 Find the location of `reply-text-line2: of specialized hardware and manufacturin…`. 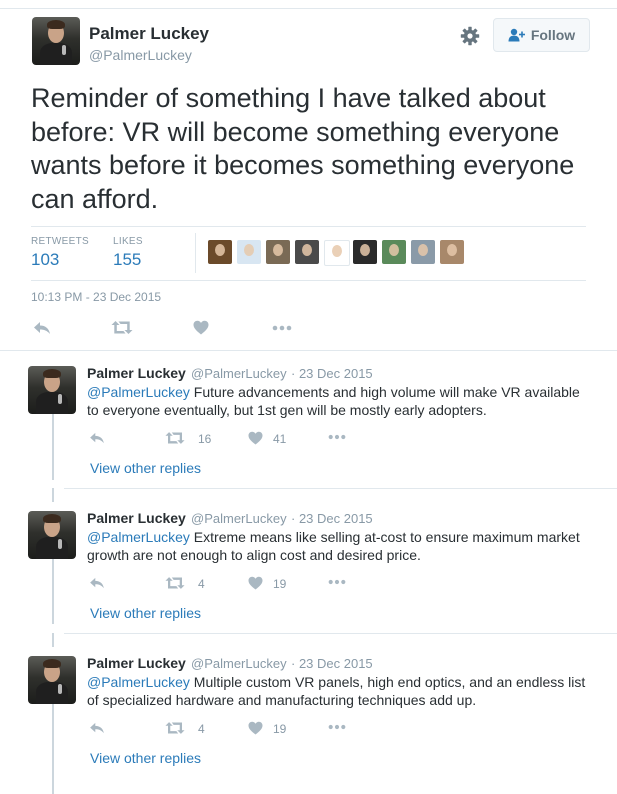

reply-text-line2: of specialized hardware and manufacturin… is located at coordinates (282, 700).